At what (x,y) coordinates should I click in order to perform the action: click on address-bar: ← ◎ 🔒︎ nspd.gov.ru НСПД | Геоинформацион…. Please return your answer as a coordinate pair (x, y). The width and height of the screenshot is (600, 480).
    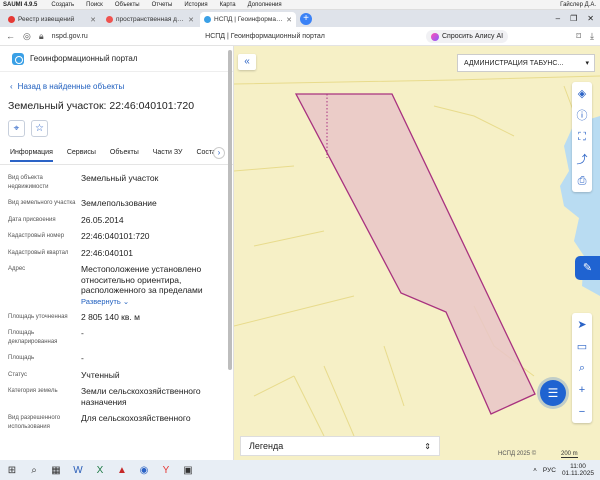
    Looking at the image, I should click on (300, 36).